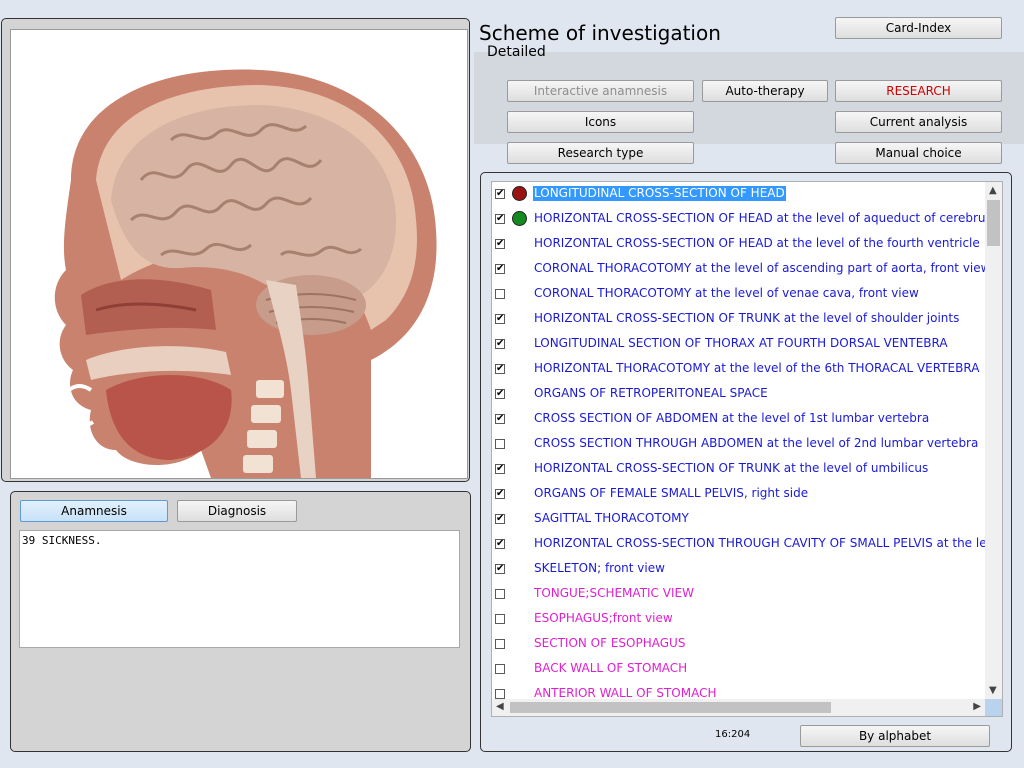  I want to click on card-index-button: Card-Index, so click(918, 28).